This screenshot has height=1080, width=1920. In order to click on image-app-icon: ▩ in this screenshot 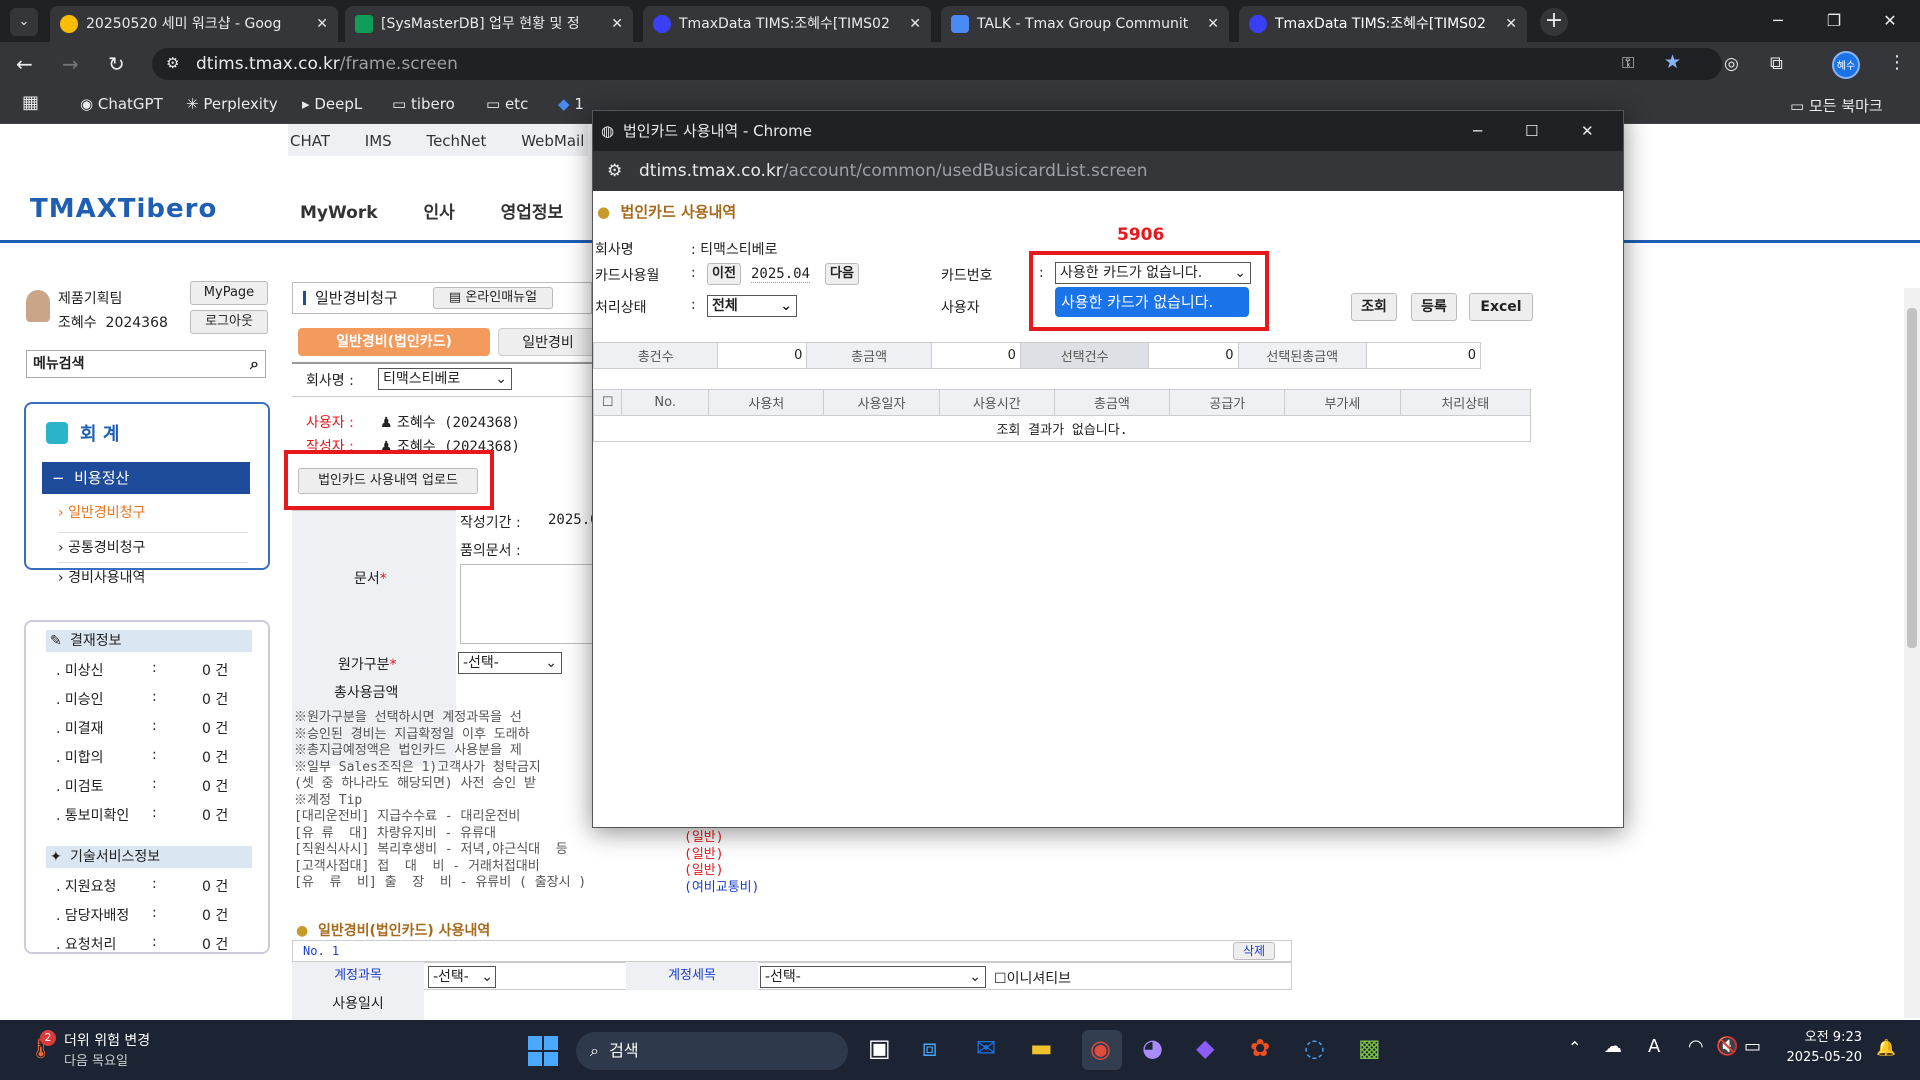, I will do `click(1369, 1048)`.